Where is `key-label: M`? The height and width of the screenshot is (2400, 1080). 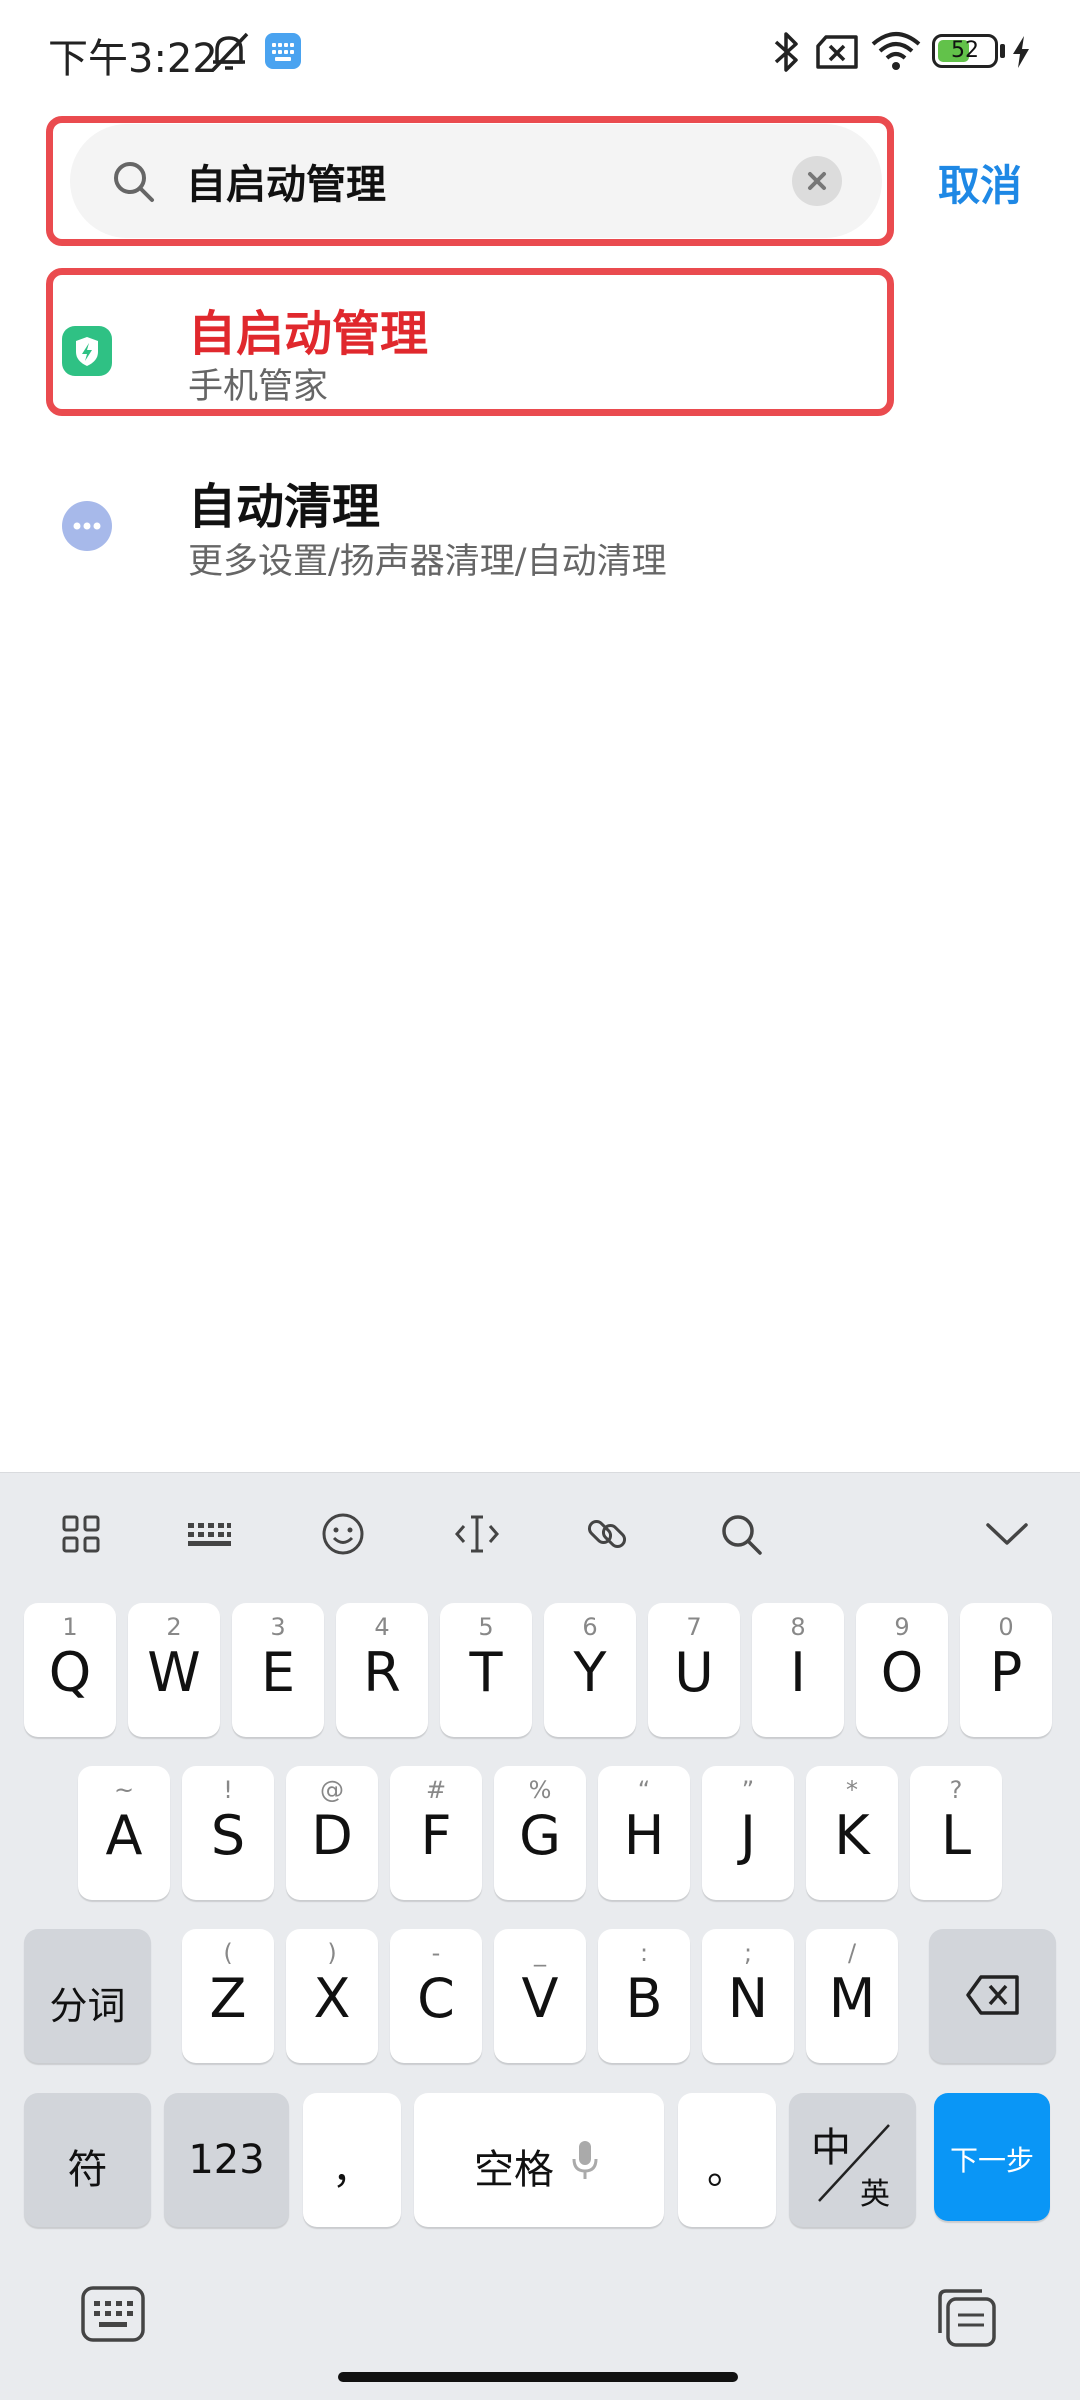 key-label: M is located at coordinates (852, 1998).